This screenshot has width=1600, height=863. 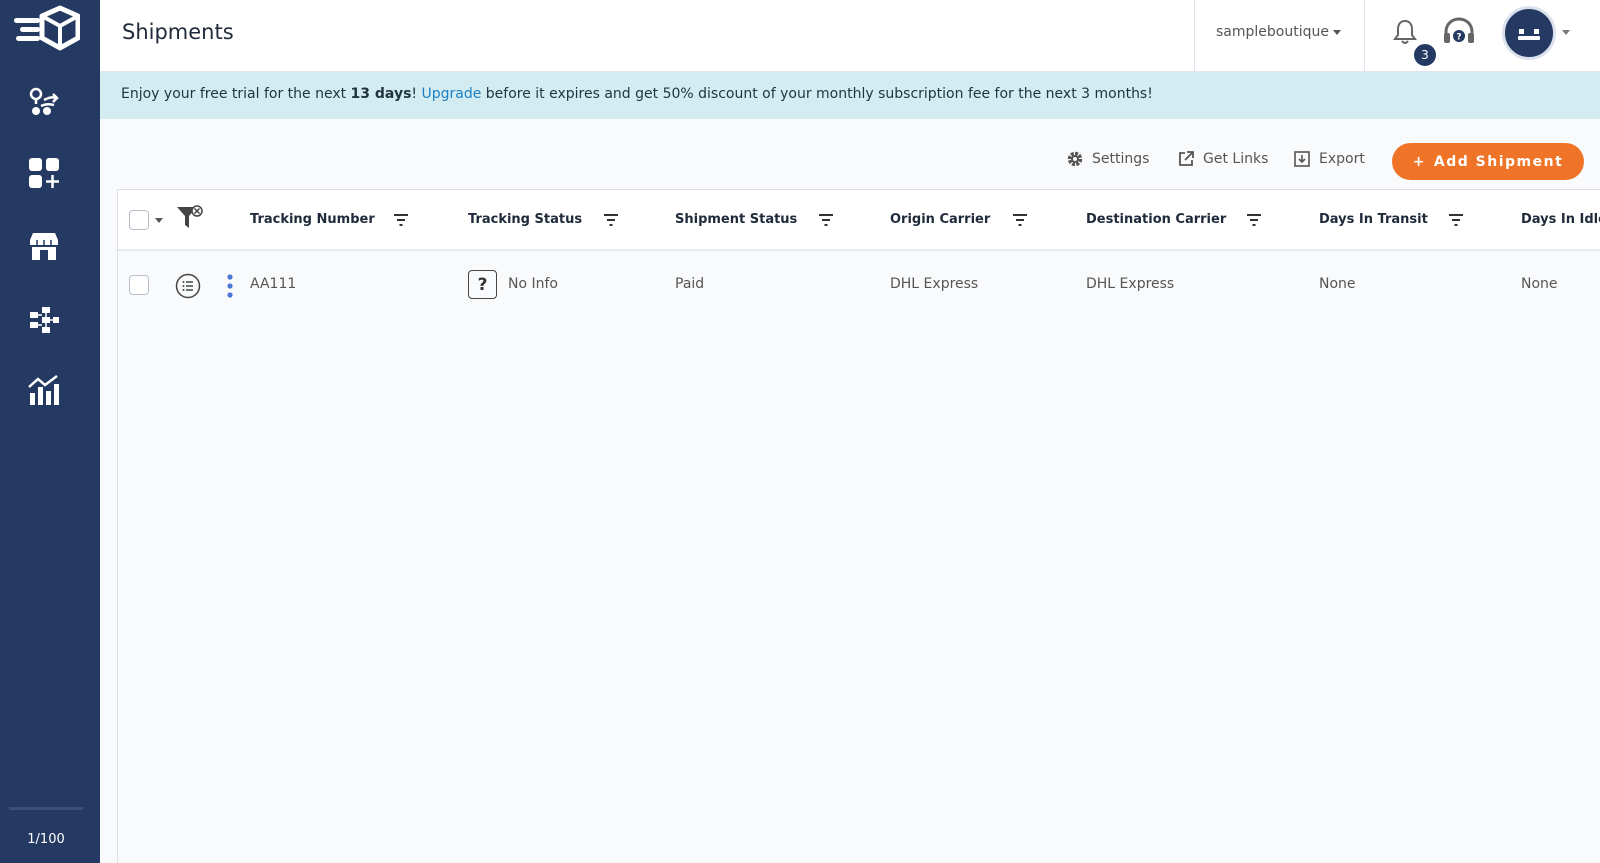 I want to click on get-links-button: Get Links, so click(x=1222, y=159).